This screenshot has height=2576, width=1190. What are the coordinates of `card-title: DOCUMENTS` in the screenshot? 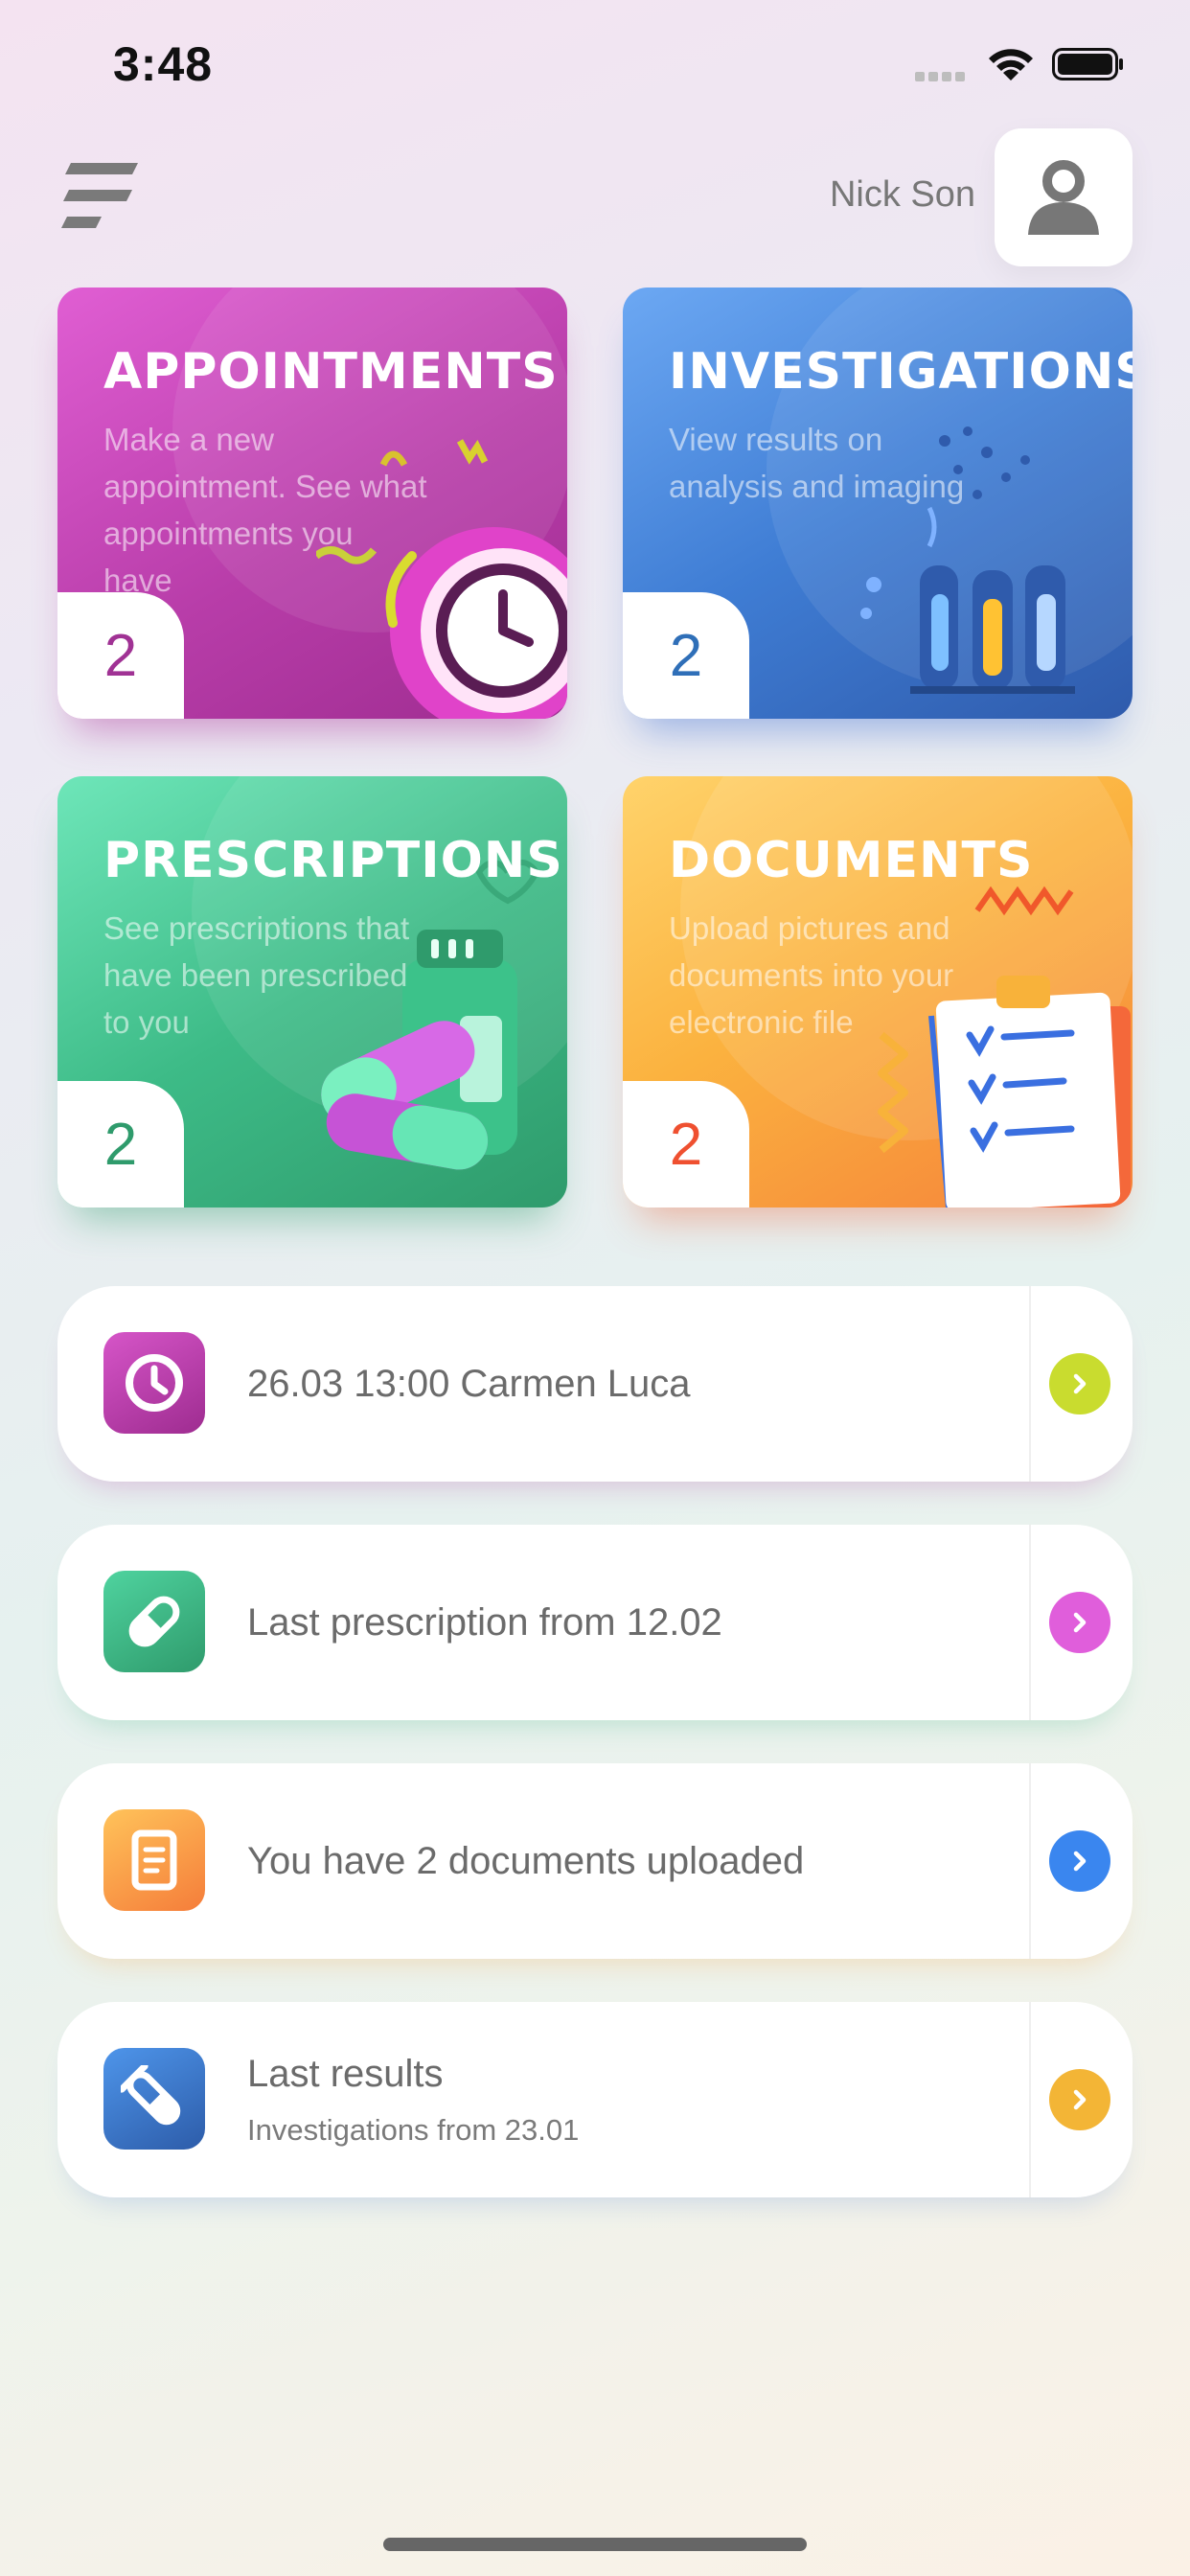 It's located at (852, 860).